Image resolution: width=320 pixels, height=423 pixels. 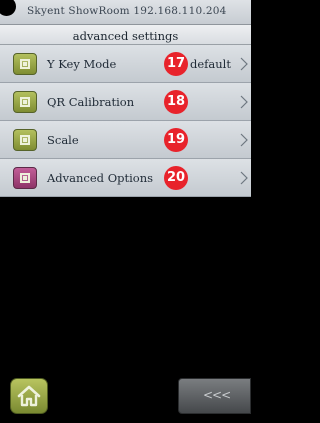 I want to click on menu-item-value: default, so click(x=210, y=64).